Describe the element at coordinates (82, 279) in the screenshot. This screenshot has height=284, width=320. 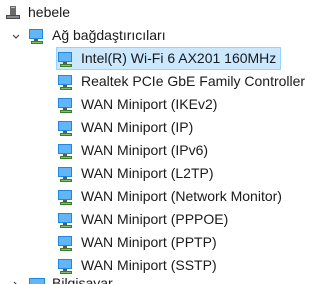
I see `category-label: Bilgisayar` at that location.